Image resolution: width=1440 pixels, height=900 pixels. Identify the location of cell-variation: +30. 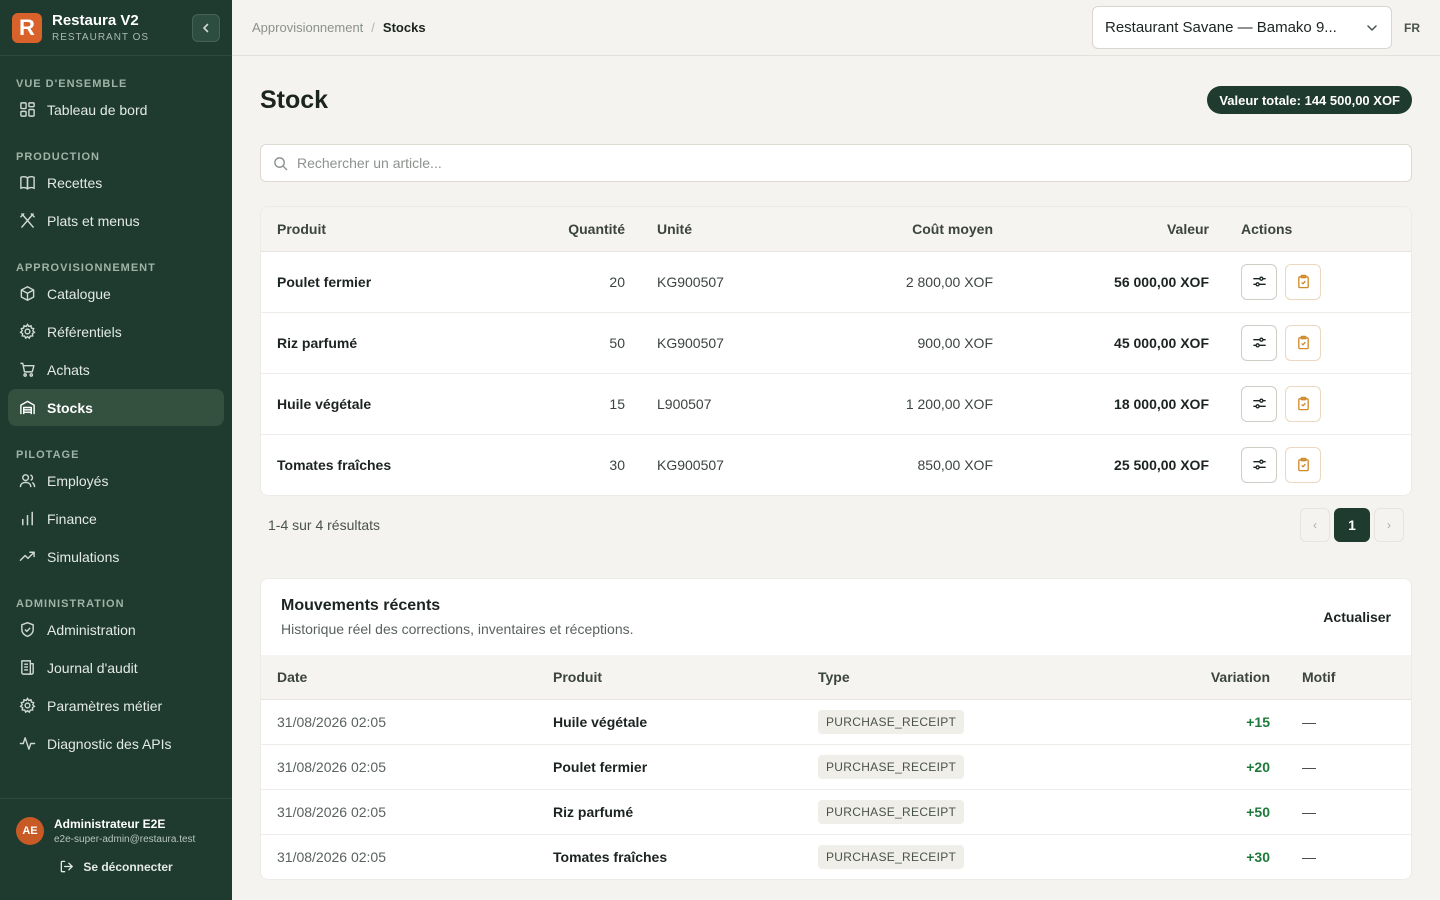
(1258, 856).